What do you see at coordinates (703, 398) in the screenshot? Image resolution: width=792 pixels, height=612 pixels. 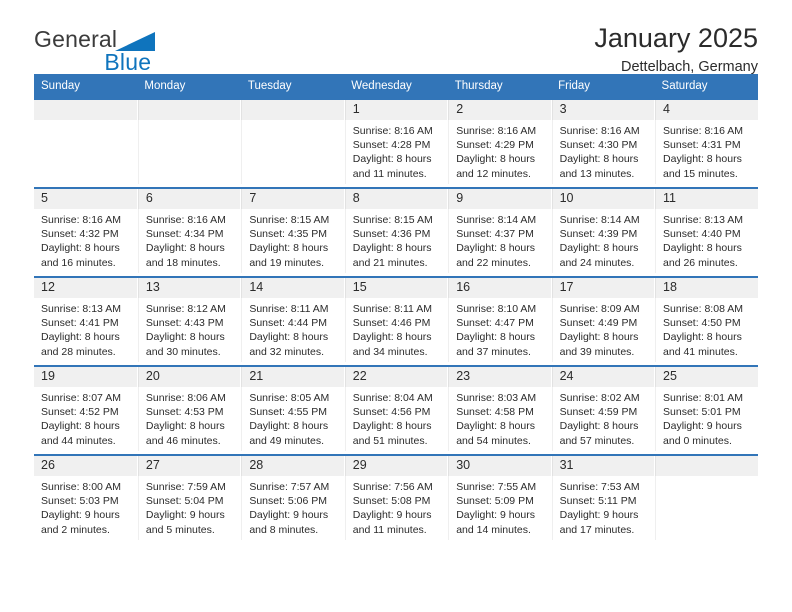 I see `day-sunrise: Sunrise: 8:01 AM` at bounding box center [703, 398].